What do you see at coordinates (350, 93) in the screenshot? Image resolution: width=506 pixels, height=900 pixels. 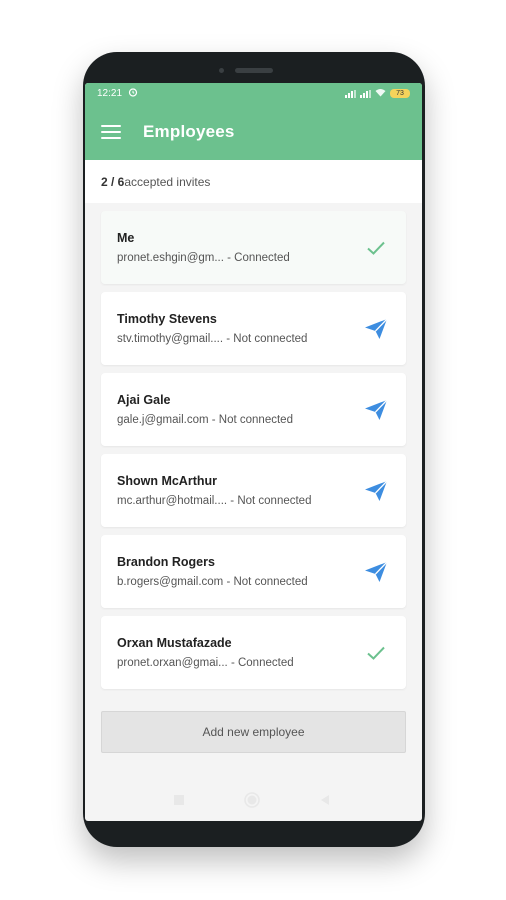 I see `signal-icon` at bounding box center [350, 93].